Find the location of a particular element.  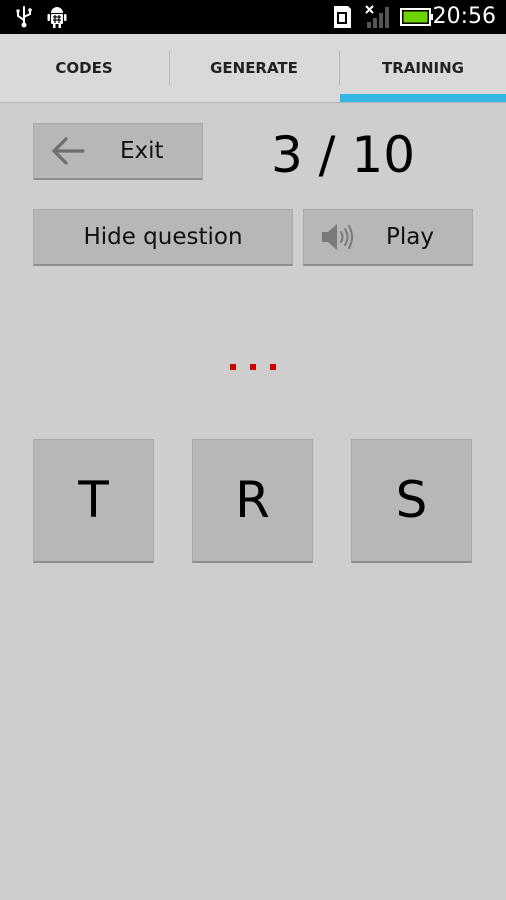

answer-label: T is located at coordinates (93, 500).